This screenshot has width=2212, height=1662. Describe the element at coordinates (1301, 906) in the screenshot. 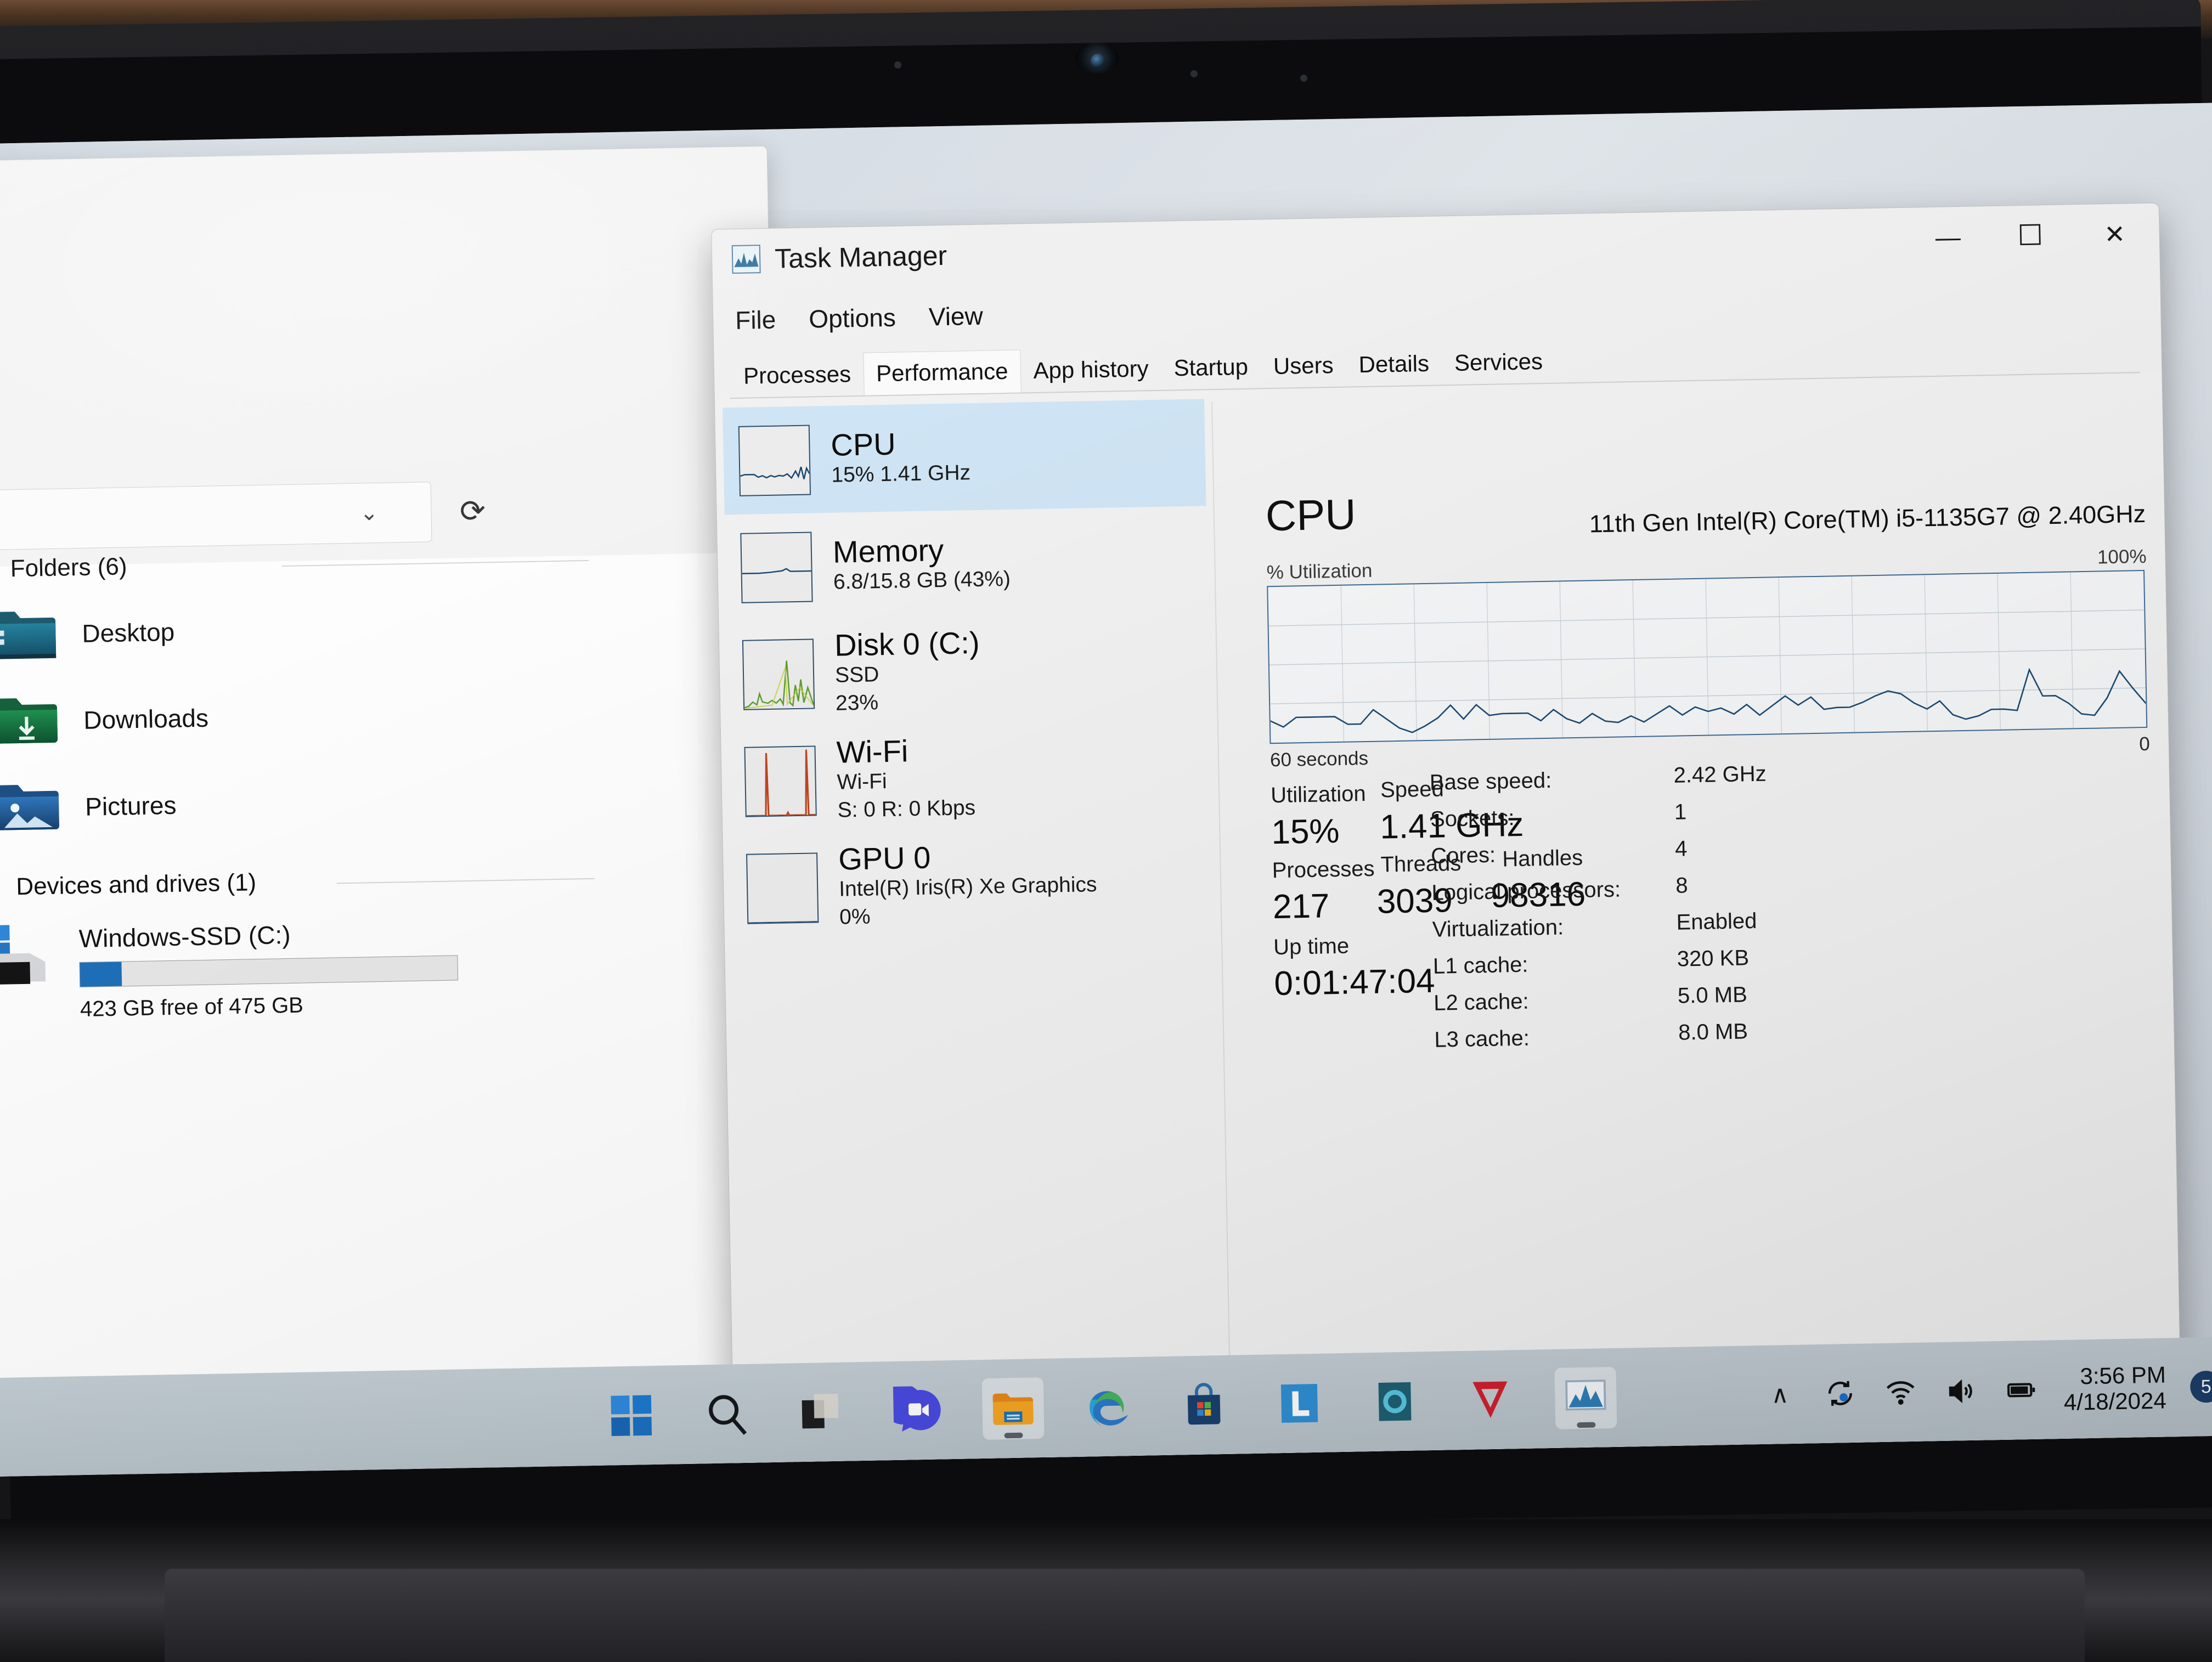

I see `stat-value-processes: 217` at that location.